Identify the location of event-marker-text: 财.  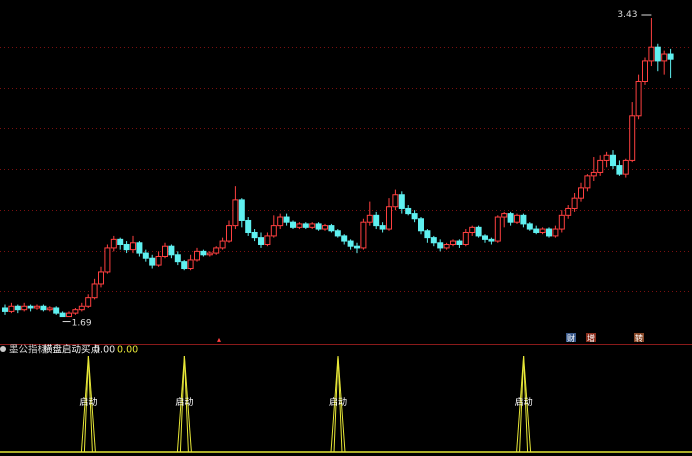
(571, 338).